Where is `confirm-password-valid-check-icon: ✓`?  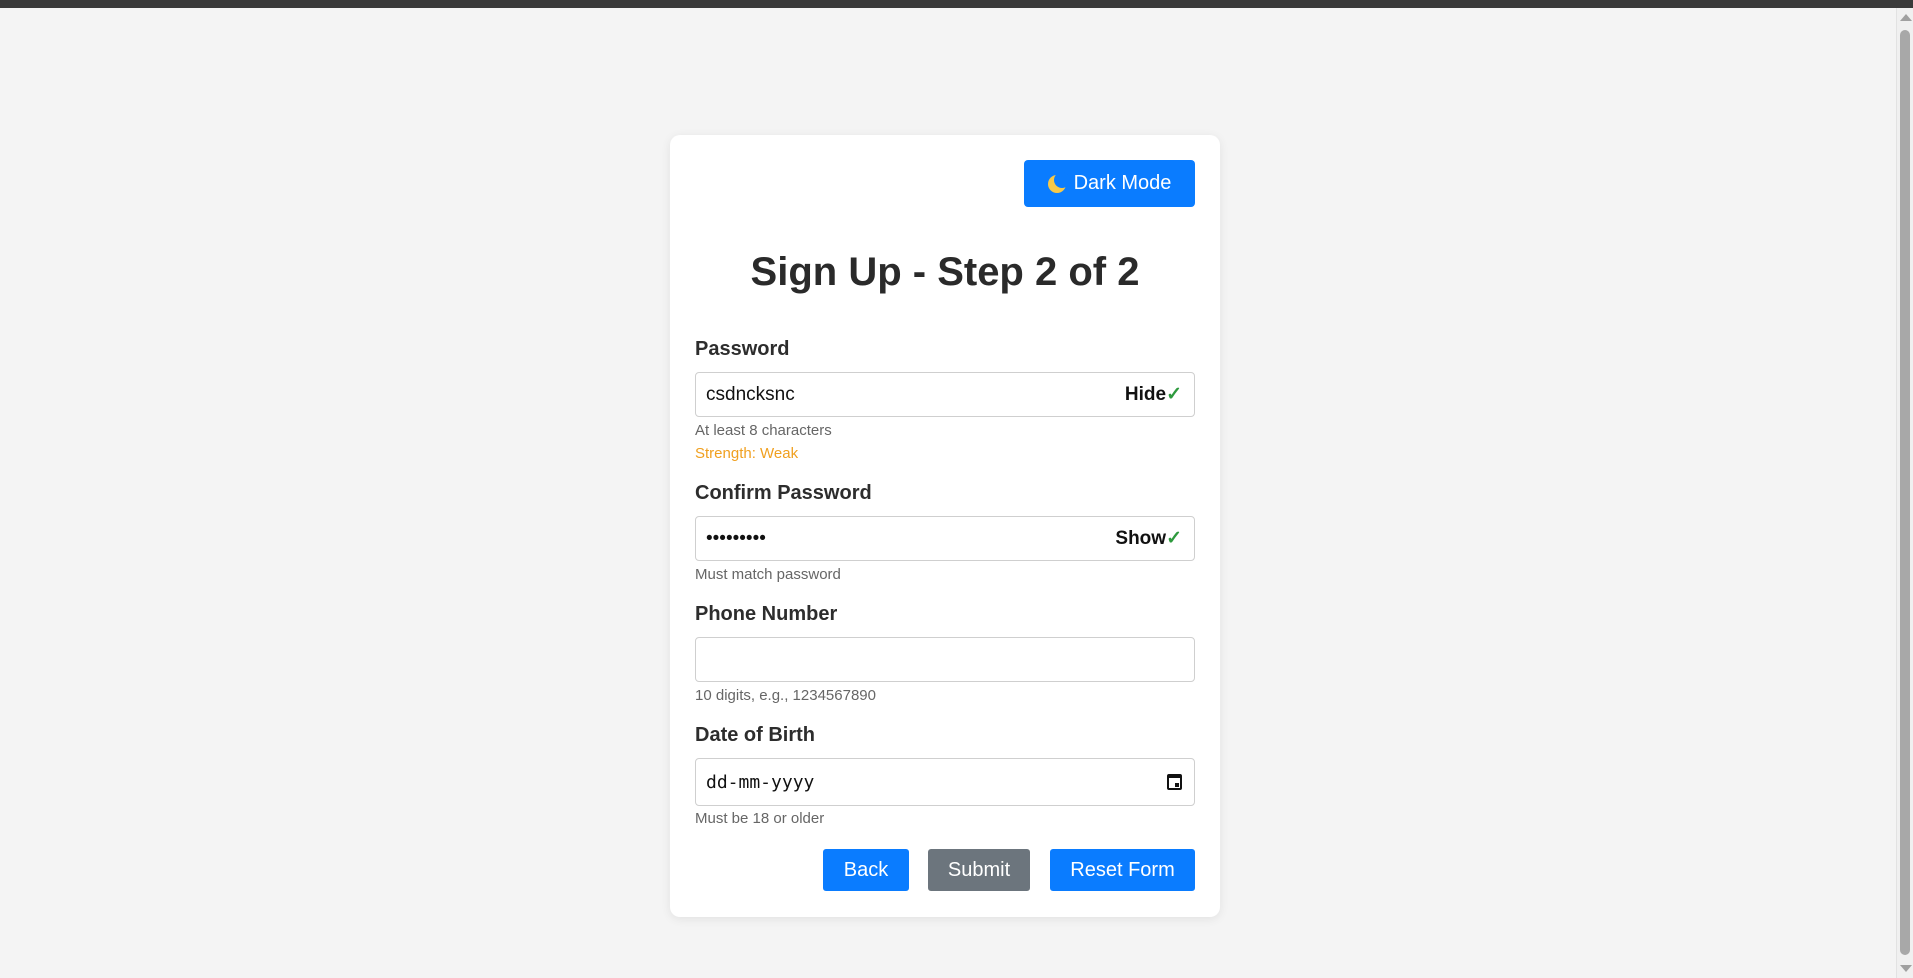
confirm-password-valid-check-icon: ✓ is located at coordinates (1174, 538).